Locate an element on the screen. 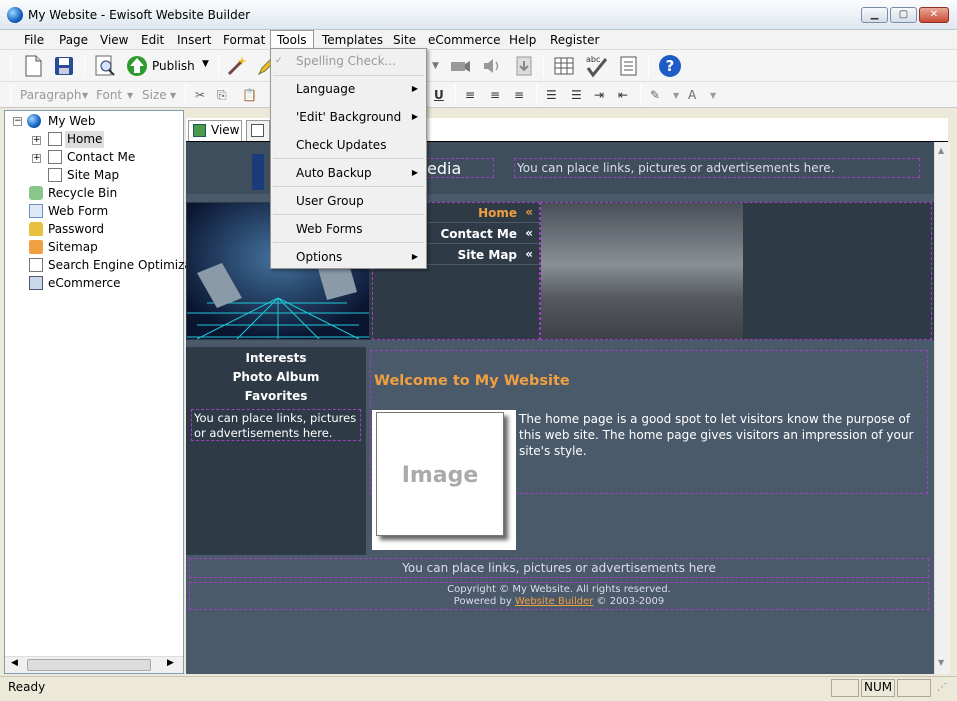 The height and width of the screenshot is (701, 957). menu-item-edit-background: 'Edit' Background ▶ is located at coordinates (348, 117).